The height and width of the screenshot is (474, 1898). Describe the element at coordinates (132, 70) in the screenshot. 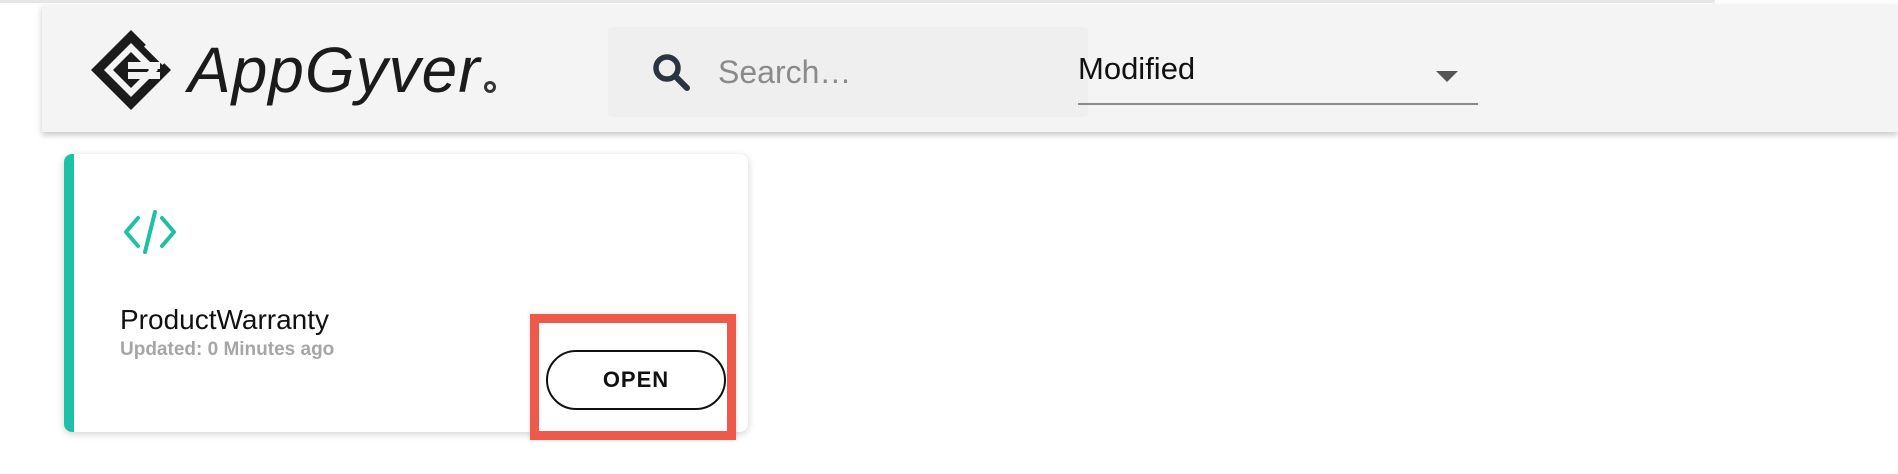

I see `appgyver-logo-icon` at that location.